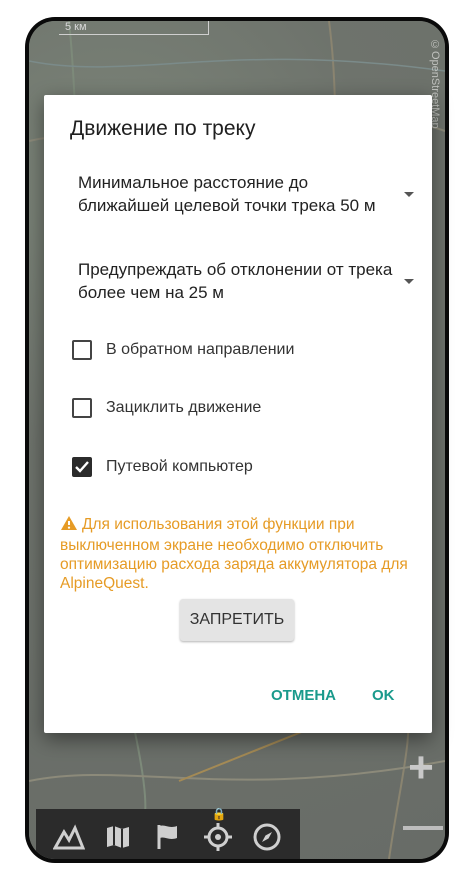  Describe the element at coordinates (200, 349) in the screenshot. I see `reverse-direction-label: В обратном направлении` at that location.